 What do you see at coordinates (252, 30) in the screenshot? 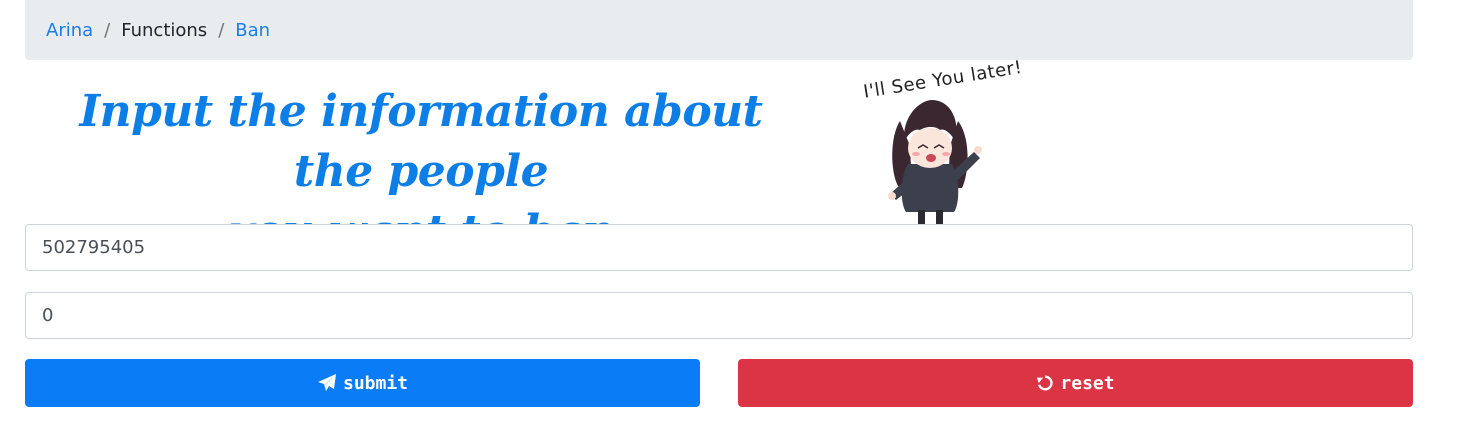
I see `breadcrumb-item-ban: Ban` at bounding box center [252, 30].